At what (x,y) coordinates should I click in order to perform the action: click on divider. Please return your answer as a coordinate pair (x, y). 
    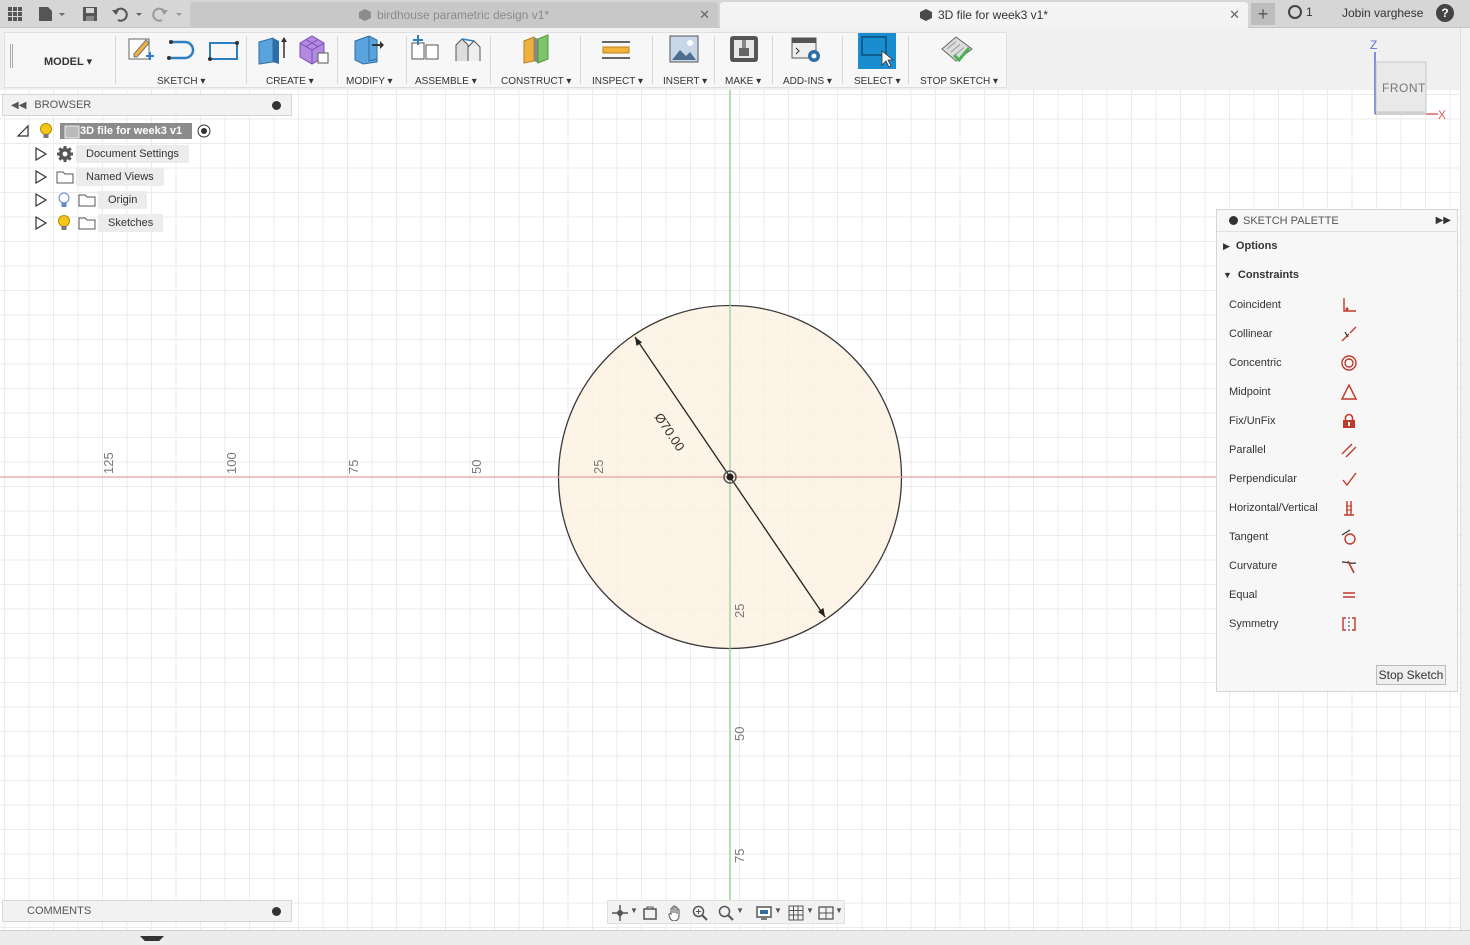
    Looking at the image, I should click on (580, 60).